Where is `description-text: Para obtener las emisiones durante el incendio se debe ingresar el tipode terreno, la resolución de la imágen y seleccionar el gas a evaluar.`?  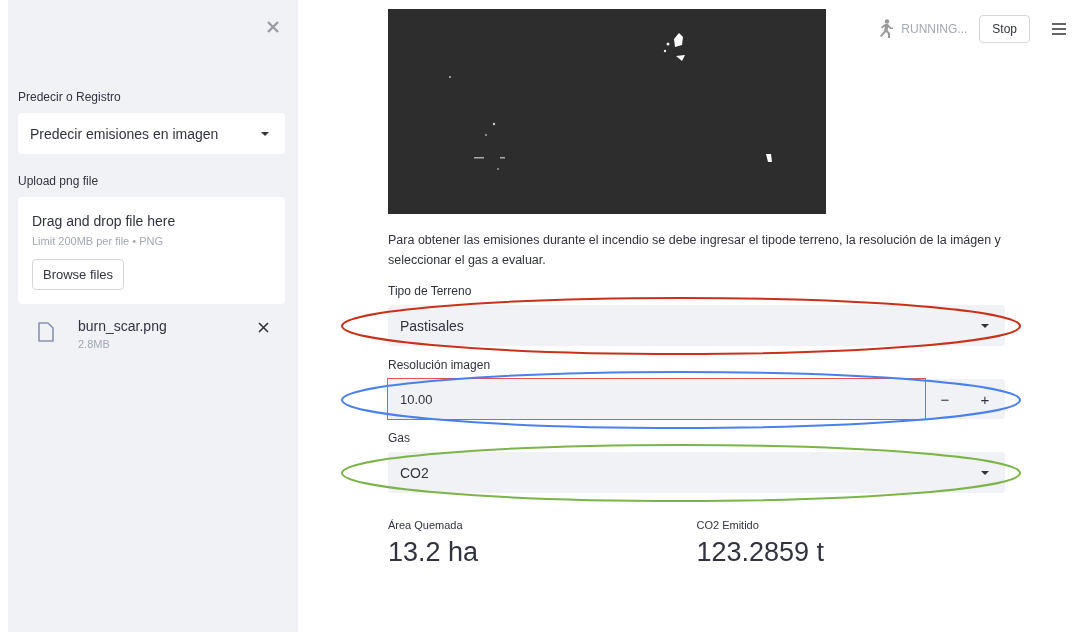
description-text: Para obtener las emisiones durante el incendio se debe ingresar el tipode terreno, la resolución de la imágen y seleccionar el gas a evaluar. is located at coordinates (695, 250).